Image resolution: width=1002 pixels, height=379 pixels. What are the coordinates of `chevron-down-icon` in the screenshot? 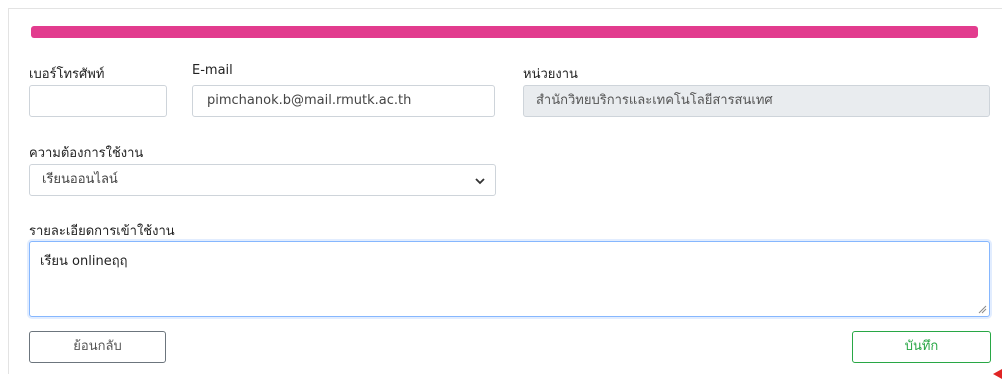 It's located at (480, 181).